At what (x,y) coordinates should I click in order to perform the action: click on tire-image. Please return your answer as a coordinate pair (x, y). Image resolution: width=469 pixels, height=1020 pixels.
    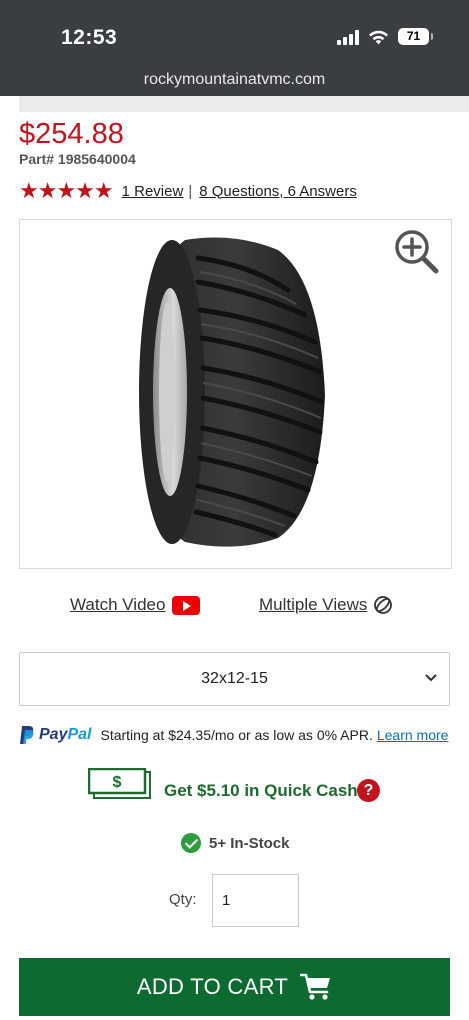
    Looking at the image, I should click on (232, 392).